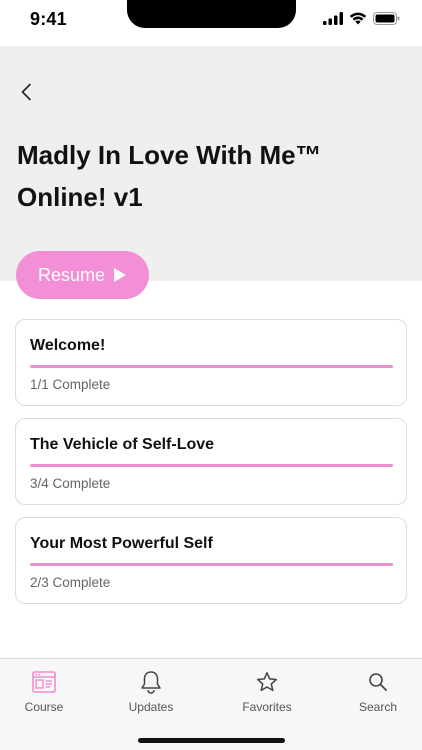  What do you see at coordinates (120, 275) in the screenshot?
I see `play-icon` at bounding box center [120, 275].